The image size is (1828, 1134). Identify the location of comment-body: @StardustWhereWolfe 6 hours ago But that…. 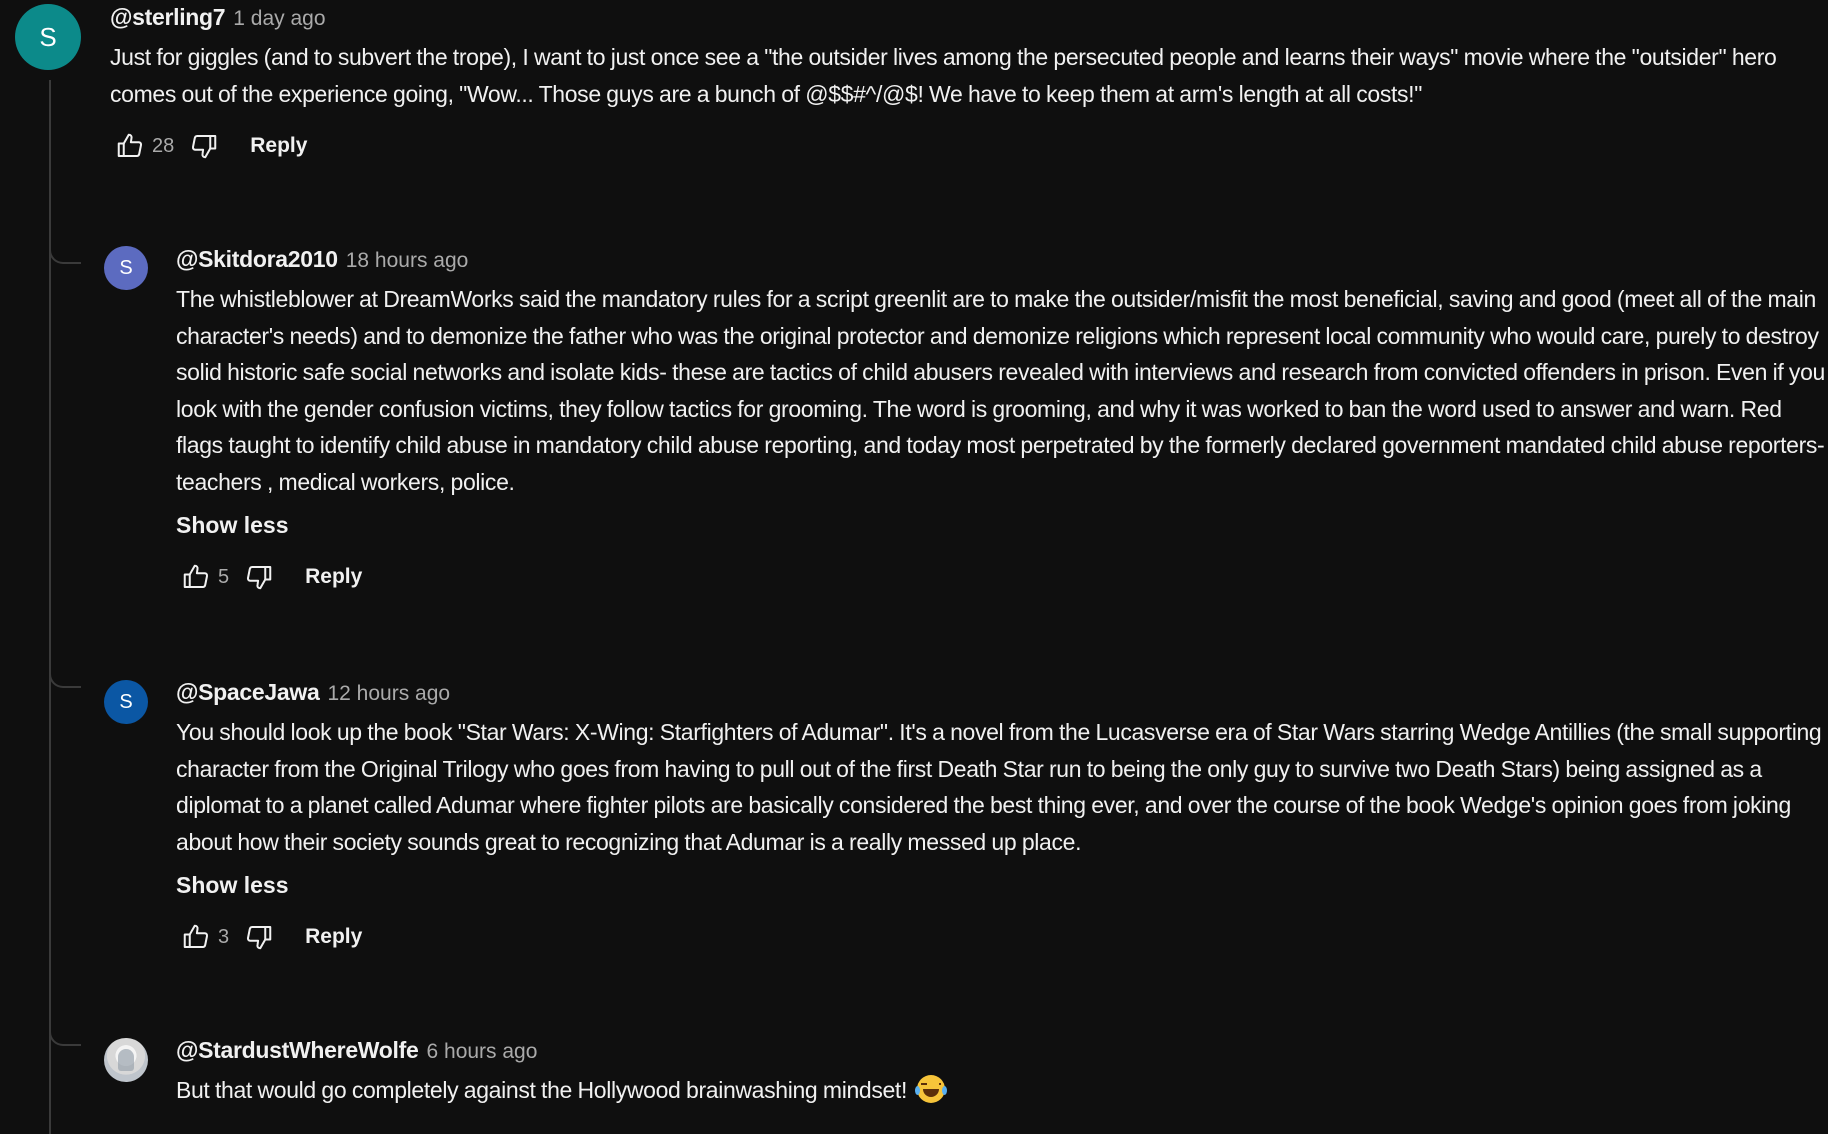
(1001, 1073).